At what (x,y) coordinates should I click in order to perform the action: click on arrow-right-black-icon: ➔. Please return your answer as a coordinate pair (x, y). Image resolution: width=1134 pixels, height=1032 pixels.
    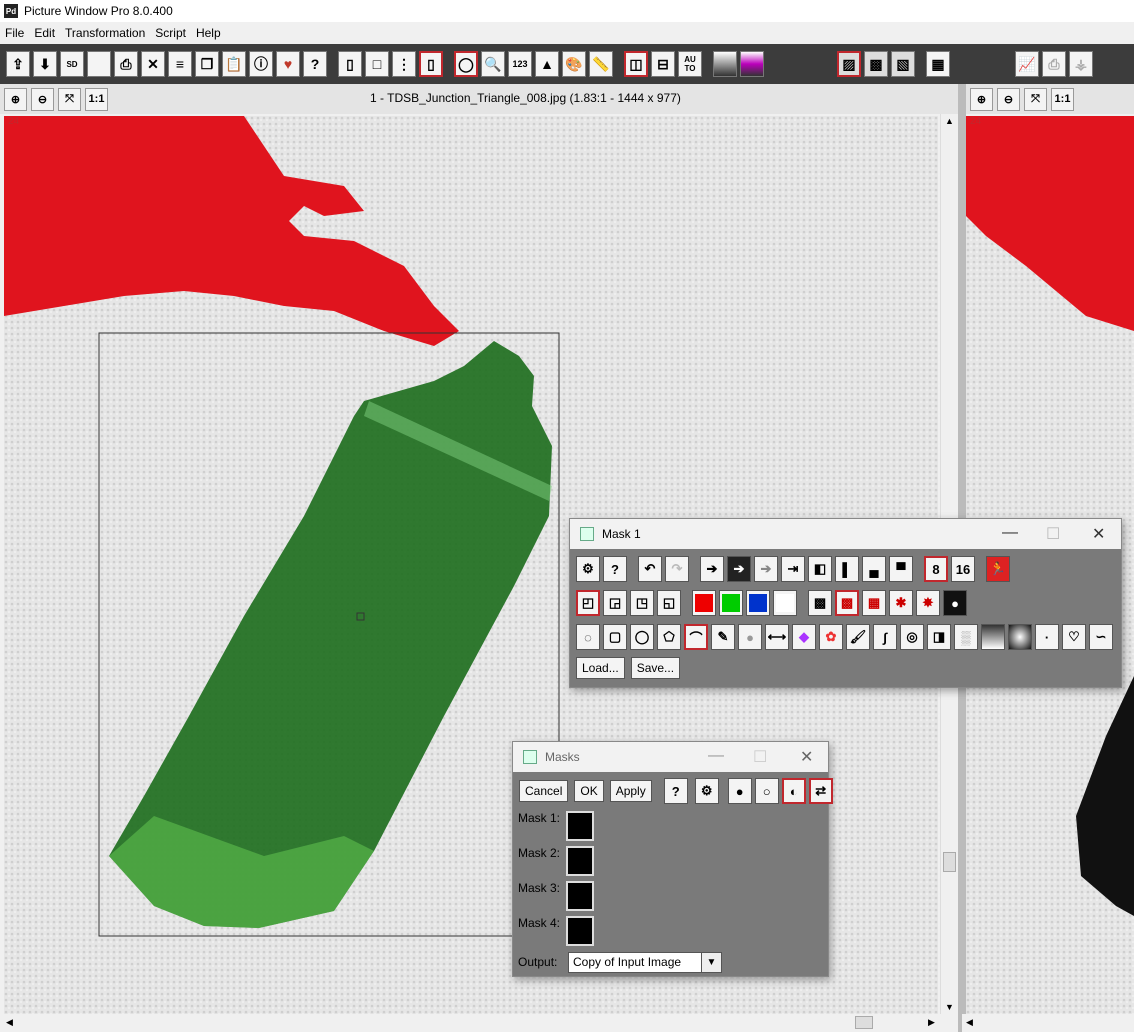
    Looking at the image, I should click on (739, 569).